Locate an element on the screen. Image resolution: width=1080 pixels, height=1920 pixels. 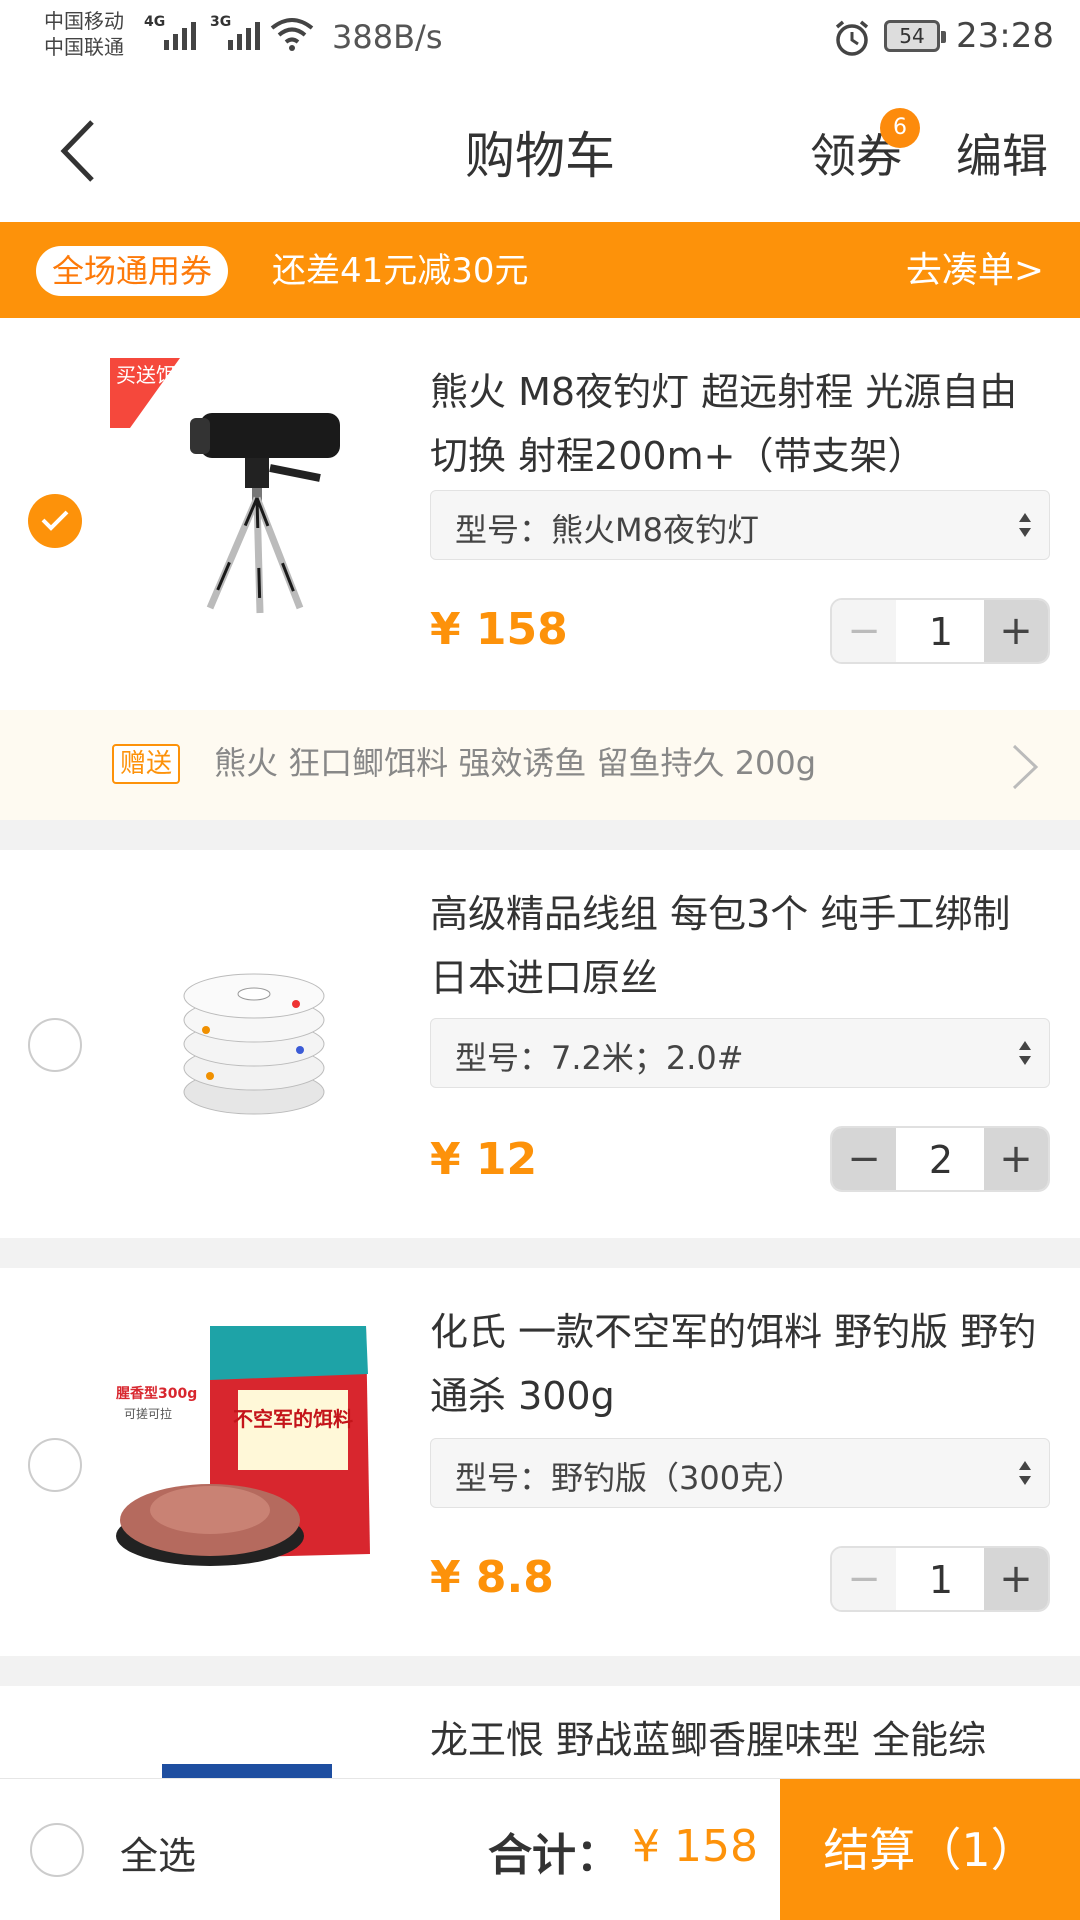
item-title: 龙王恨 野战蓝鲫香腥味型 全能综 is located at coordinates (740, 1740).